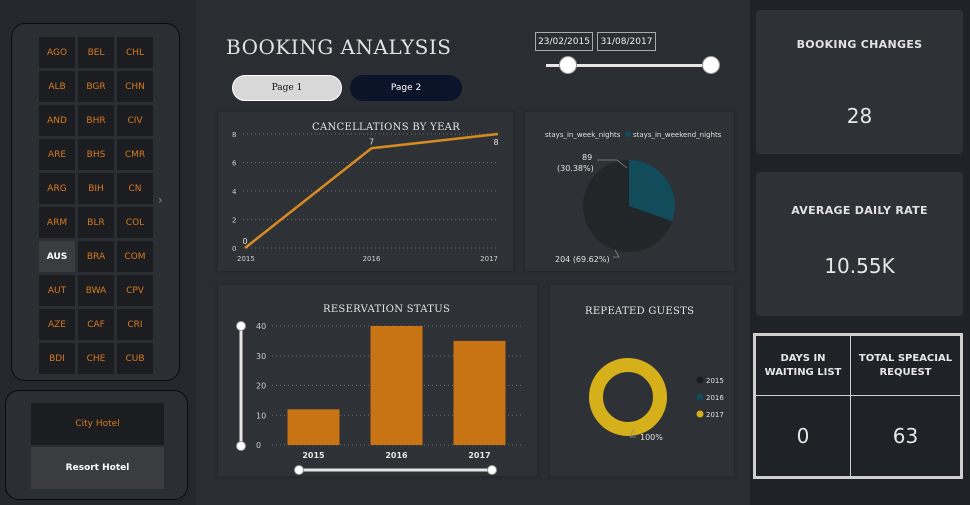  What do you see at coordinates (406, 88) in the screenshot?
I see `page2-button: Page 2` at bounding box center [406, 88].